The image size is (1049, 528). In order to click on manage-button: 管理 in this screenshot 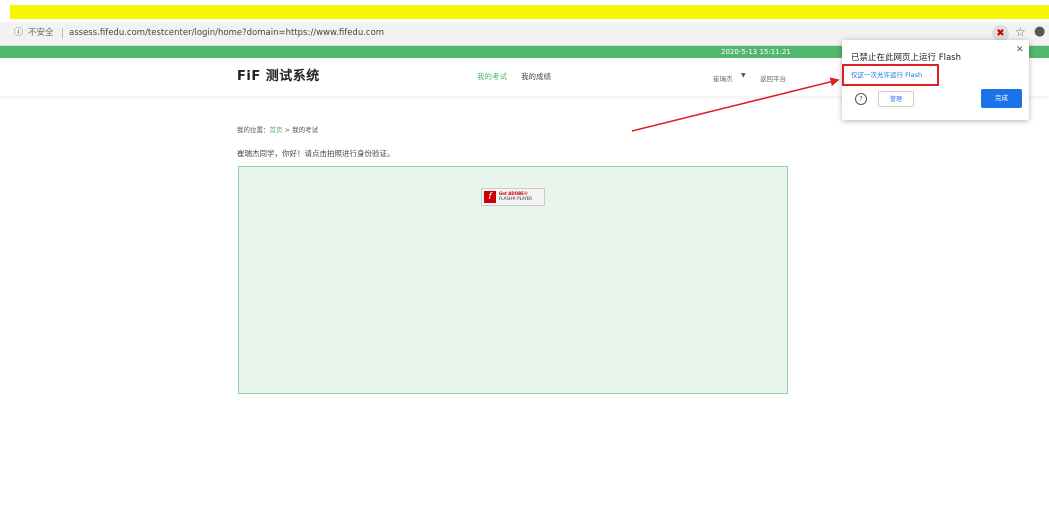, I will do `click(896, 99)`.